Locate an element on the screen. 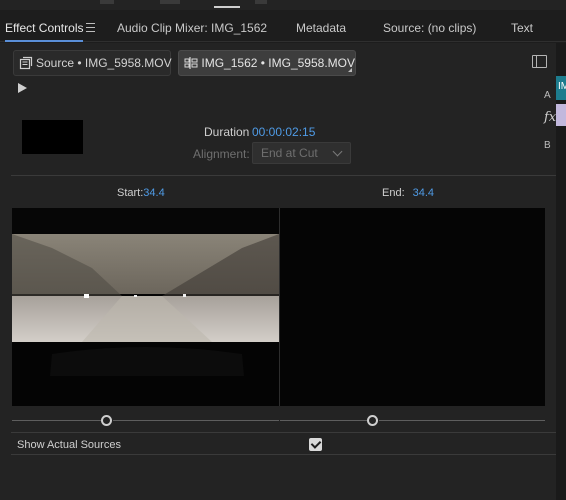  toggle-timeline-view-icon is located at coordinates (539, 61).